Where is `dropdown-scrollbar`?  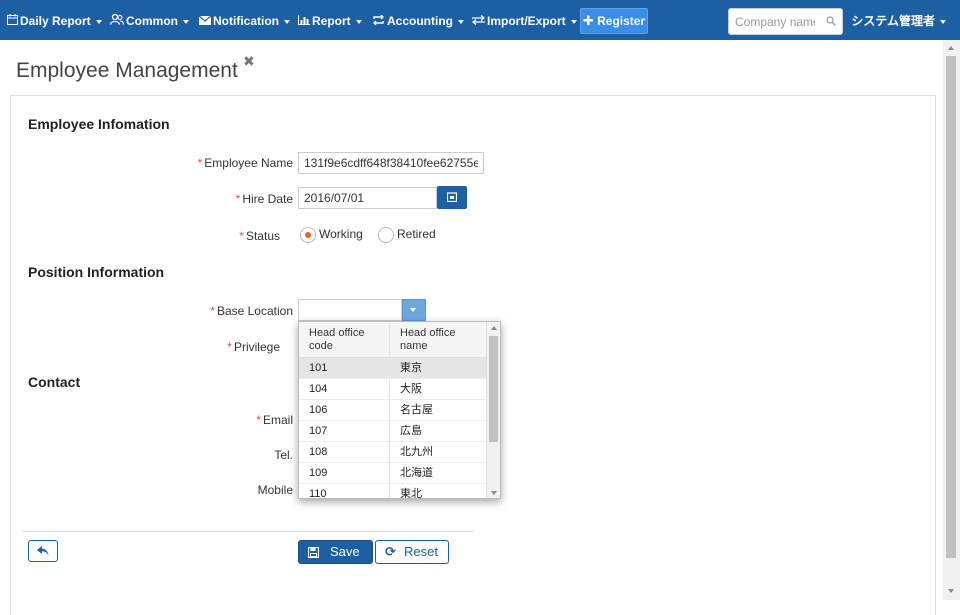
dropdown-scrollbar is located at coordinates (493, 410).